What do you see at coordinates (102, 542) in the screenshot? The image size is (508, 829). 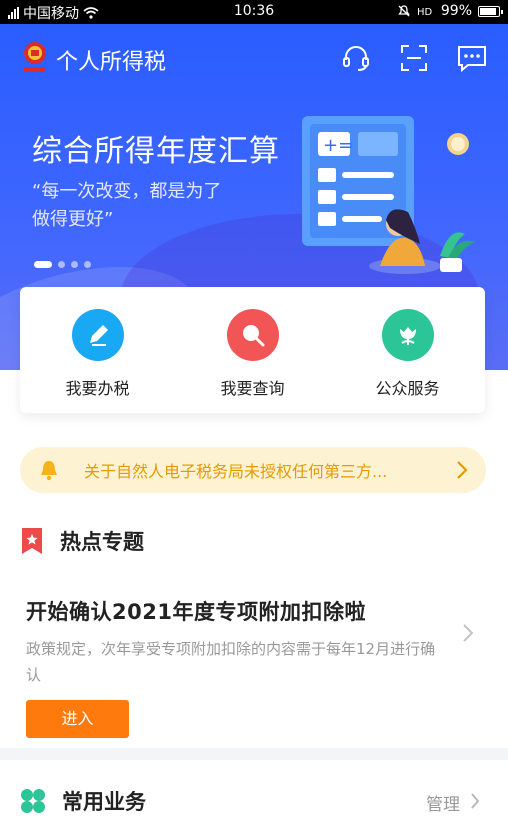 I see `hot-topics-title: 热点专题` at bounding box center [102, 542].